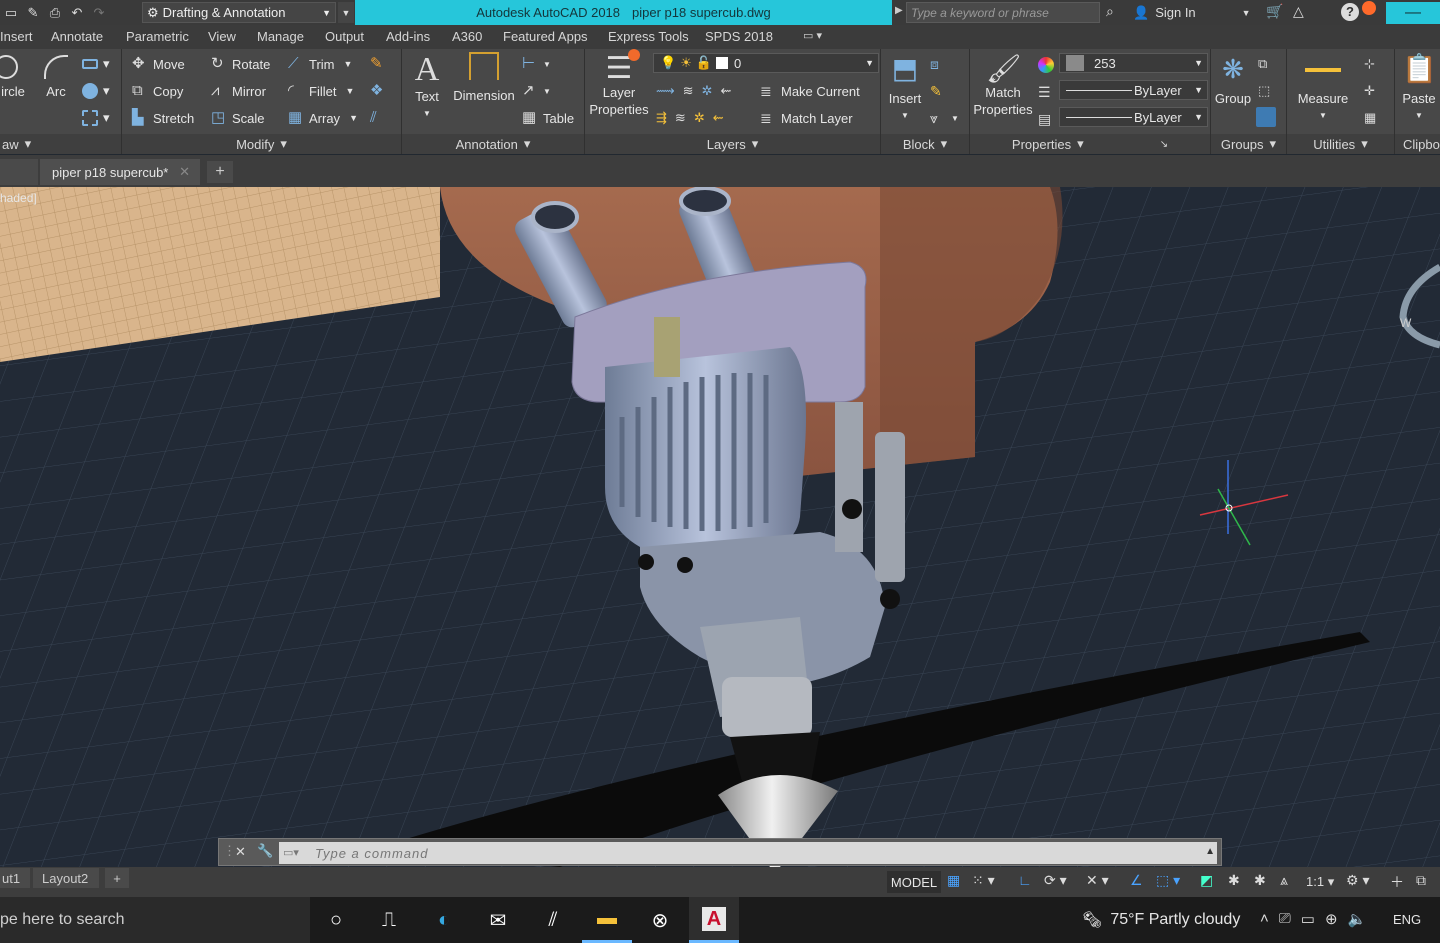 This screenshot has width=1440, height=943. Describe the element at coordinates (66, 878) in the screenshot. I see `tab-layout2: Layout2` at that location.